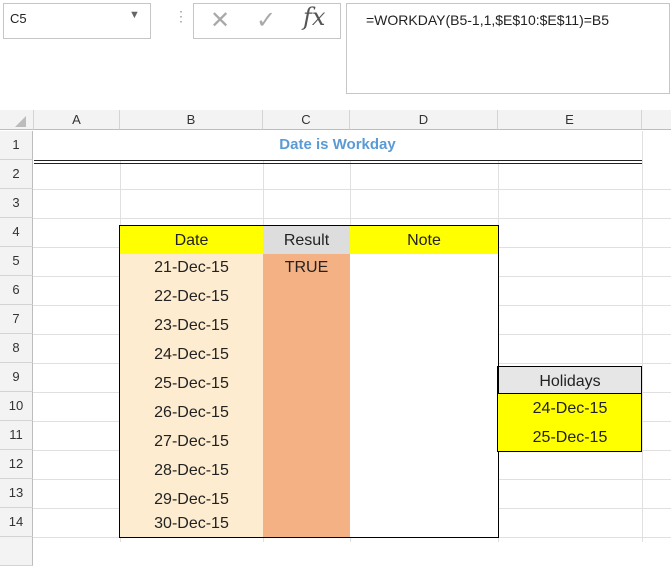  What do you see at coordinates (16, 464) in the screenshot?
I see `row-header-12: 12` at bounding box center [16, 464].